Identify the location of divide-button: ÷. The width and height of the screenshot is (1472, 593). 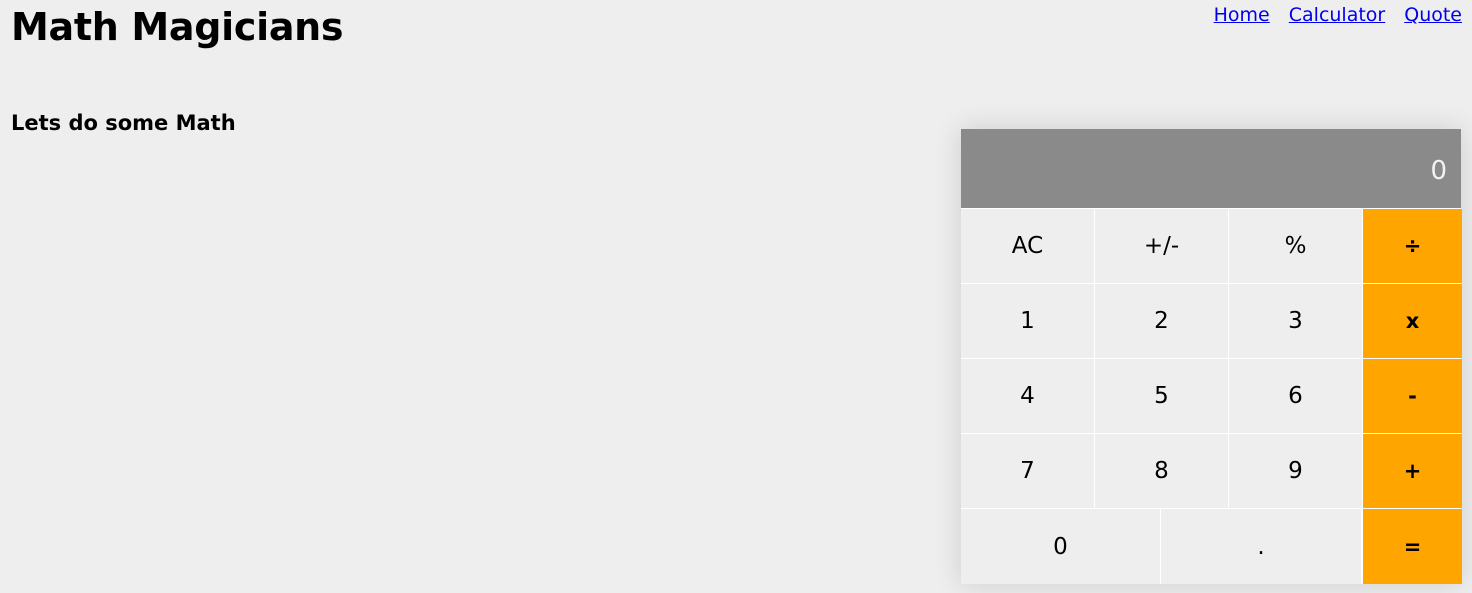
(1412, 246).